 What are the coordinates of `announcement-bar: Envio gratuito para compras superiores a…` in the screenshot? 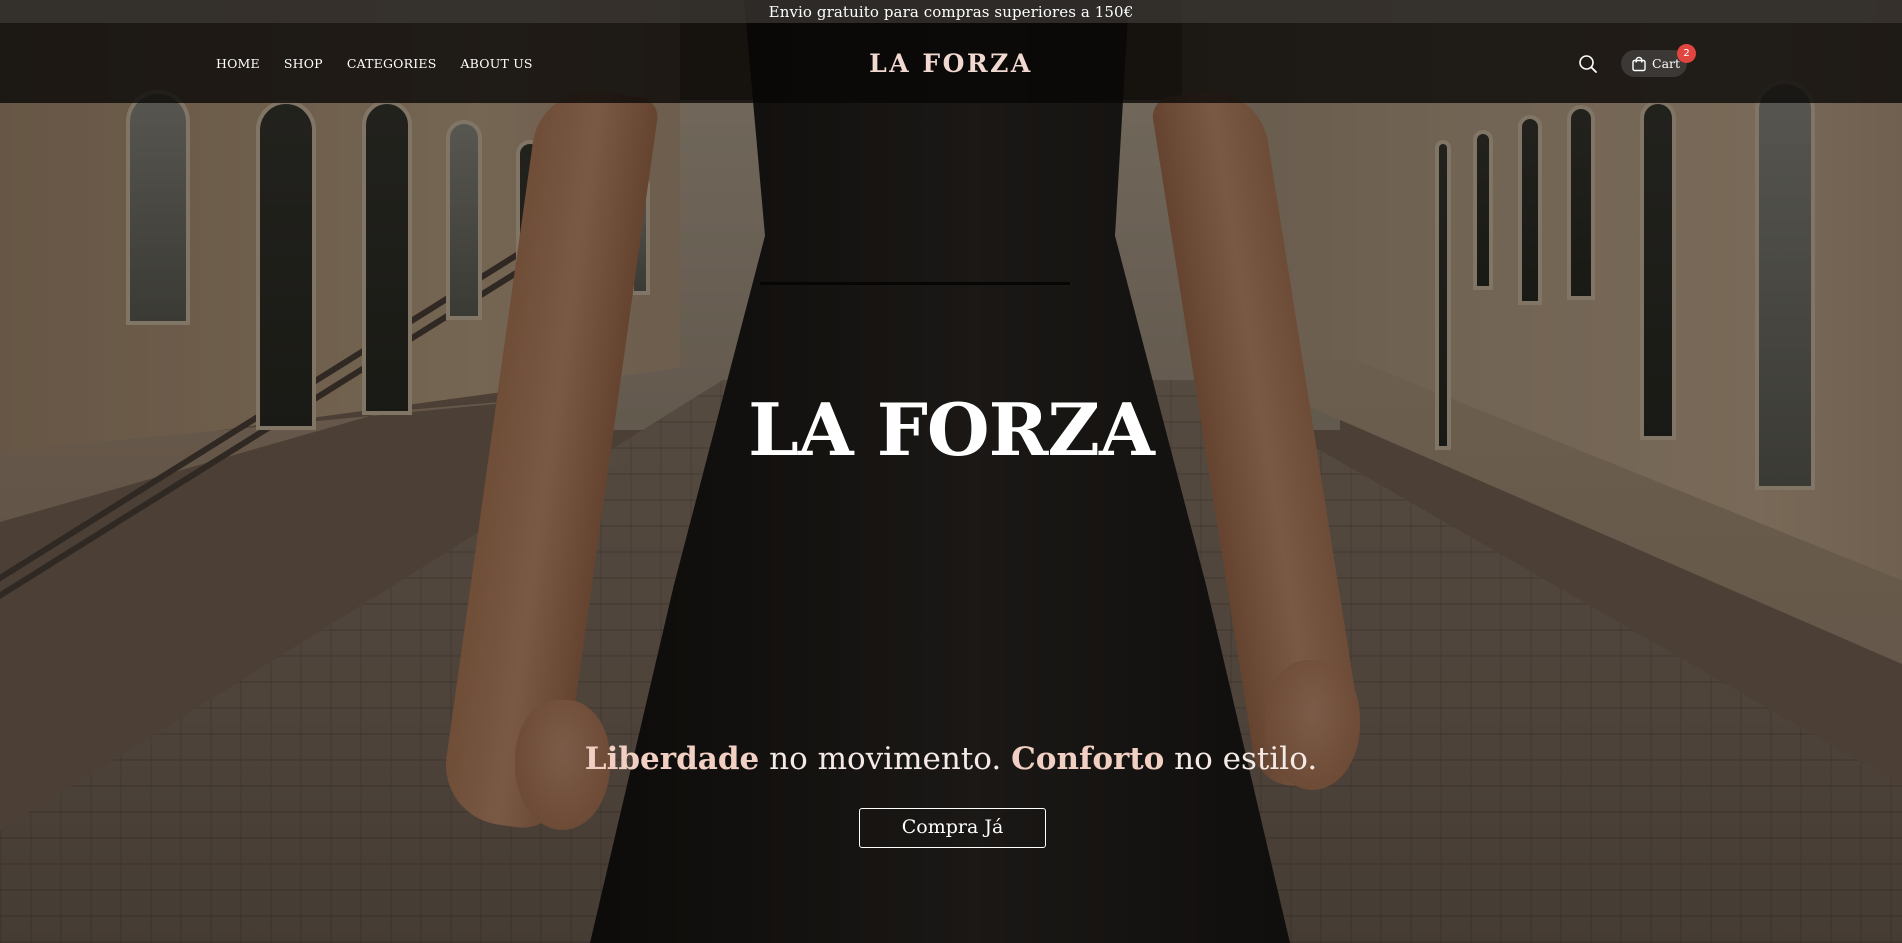 It's located at (951, 11).